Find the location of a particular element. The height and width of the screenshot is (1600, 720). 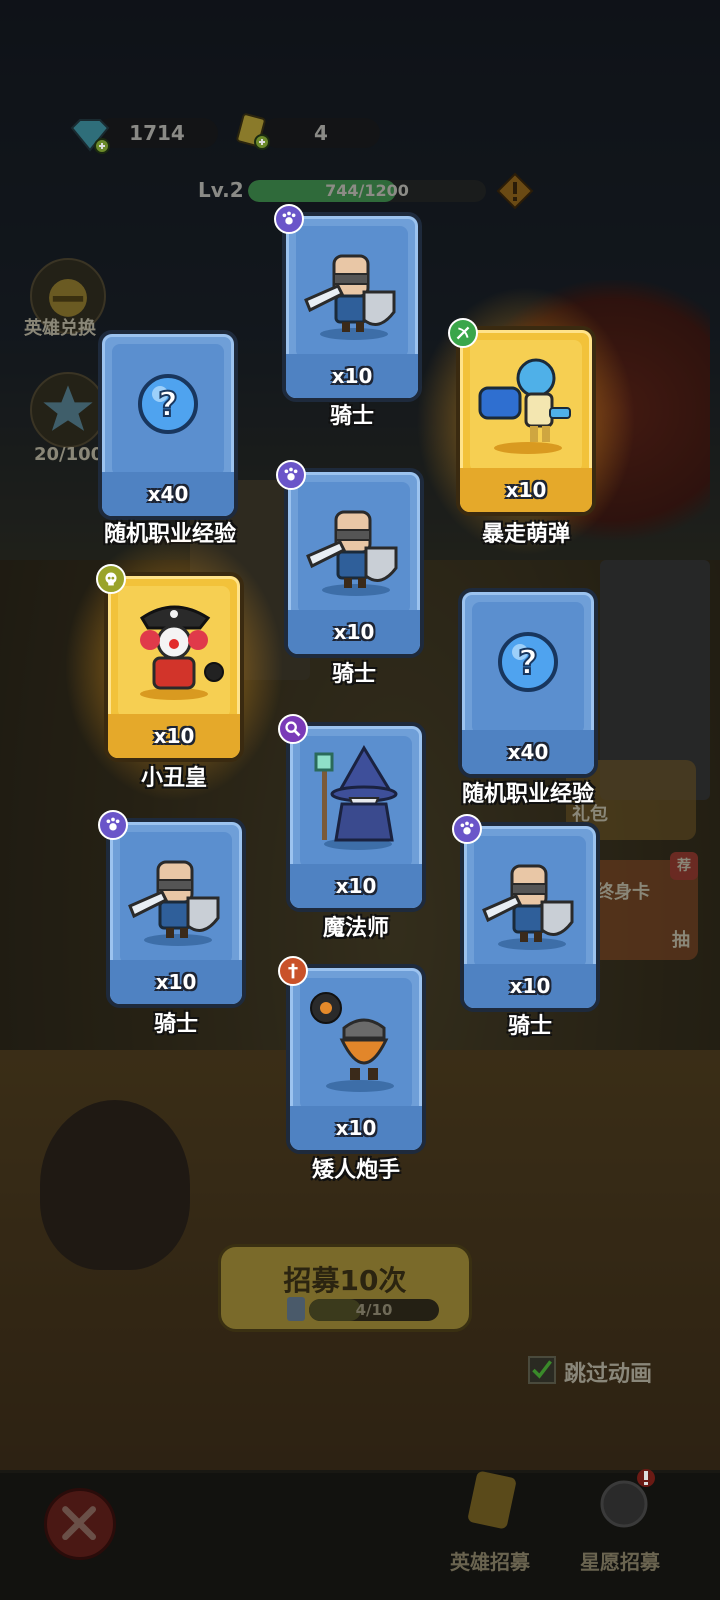

nav-hero-recruit: 英雄招募 is located at coordinates (490, 1560).